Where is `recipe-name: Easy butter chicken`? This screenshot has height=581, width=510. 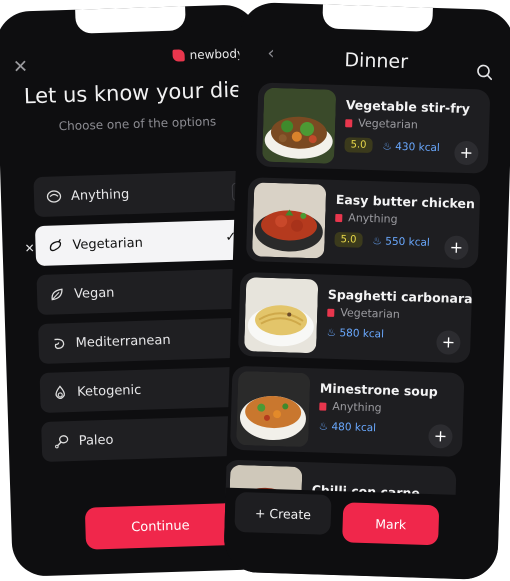
recipe-name: Easy butter chicken is located at coordinates (405, 201).